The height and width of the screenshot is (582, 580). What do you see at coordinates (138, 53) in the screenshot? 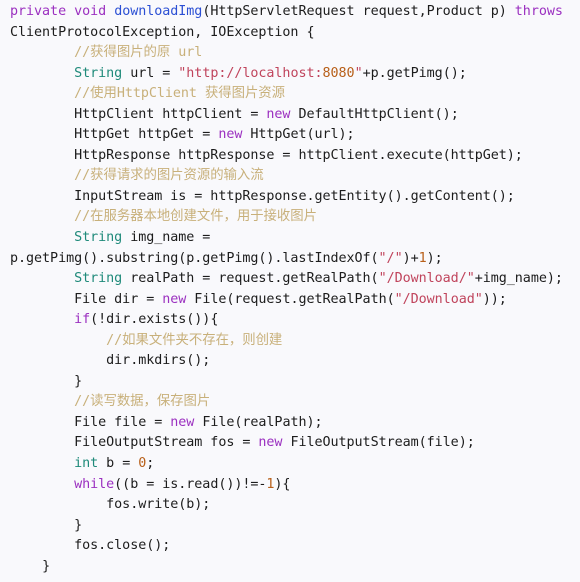
I see `code-token-cmt: //获得图片的原 url` at bounding box center [138, 53].